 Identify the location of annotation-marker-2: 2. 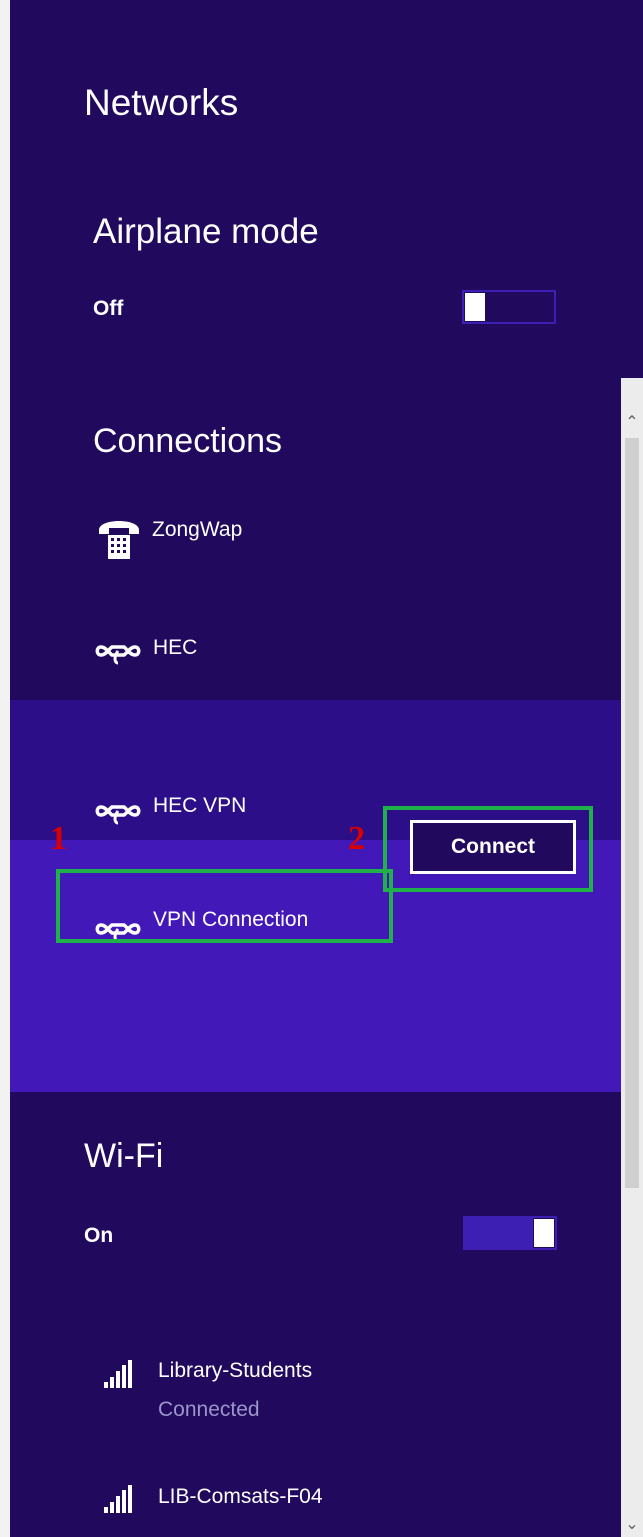
(356, 838).